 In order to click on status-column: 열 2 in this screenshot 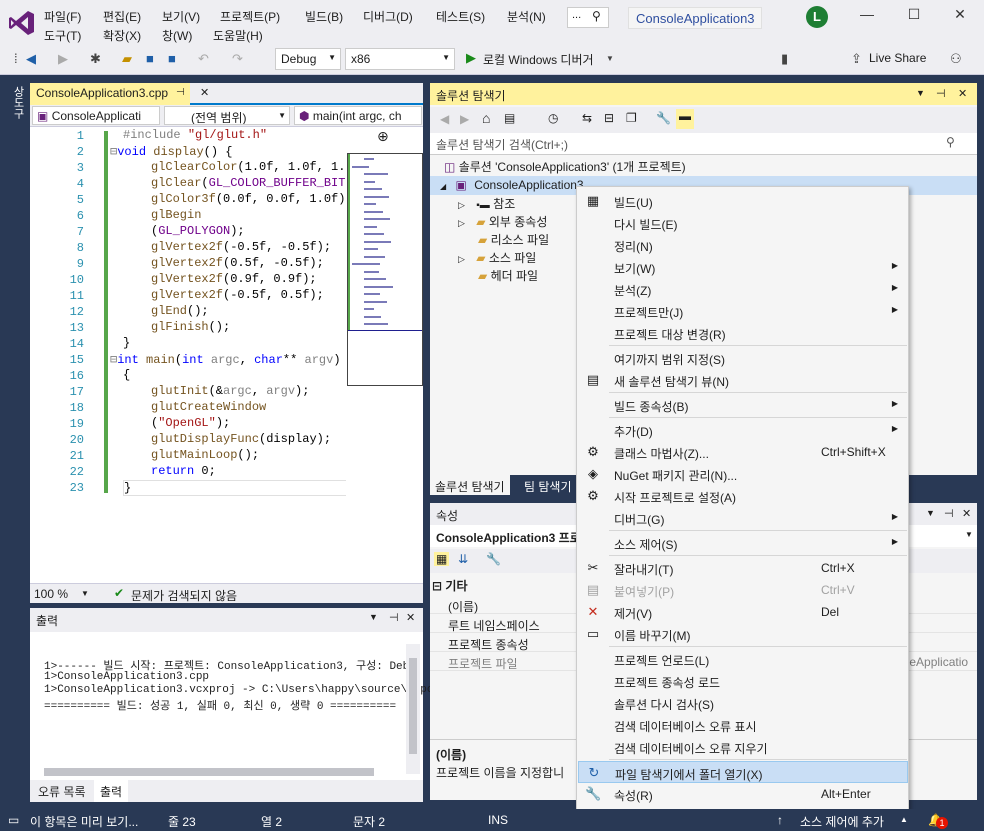, I will do `click(271, 821)`.